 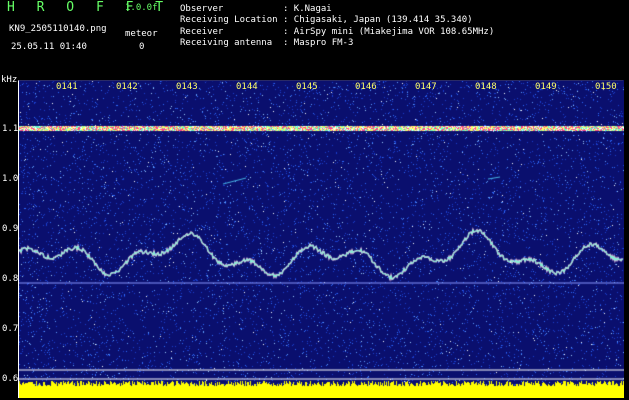 What do you see at coordinates (546, 87) in the screenshot?
I see `x-tick-label: 0149` at bounding box center [546, 87].